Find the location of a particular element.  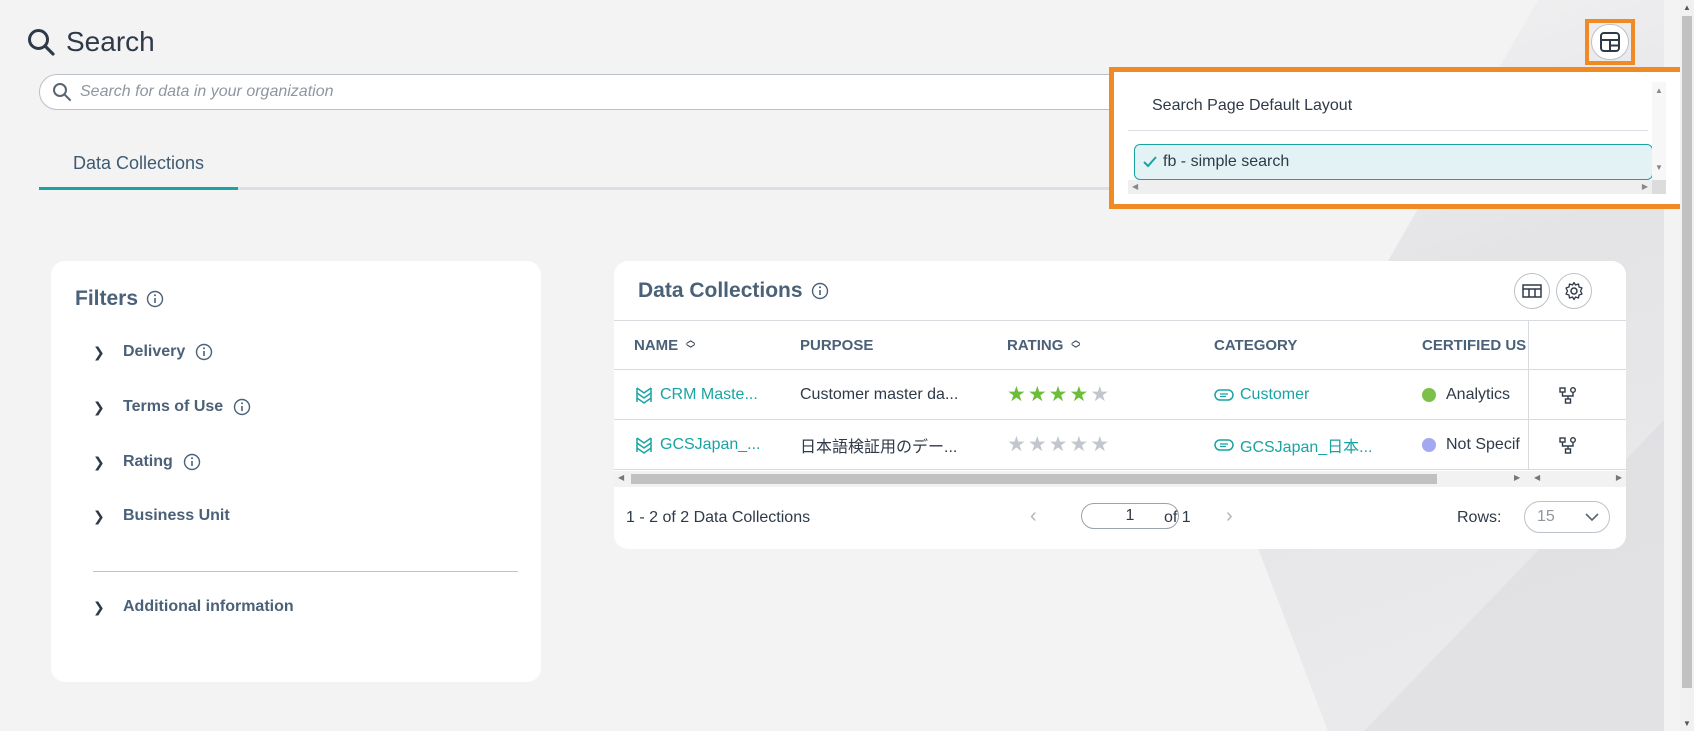

filter-terms-of-use: ❯ Terms of Use is located at coordinates (172, 407).